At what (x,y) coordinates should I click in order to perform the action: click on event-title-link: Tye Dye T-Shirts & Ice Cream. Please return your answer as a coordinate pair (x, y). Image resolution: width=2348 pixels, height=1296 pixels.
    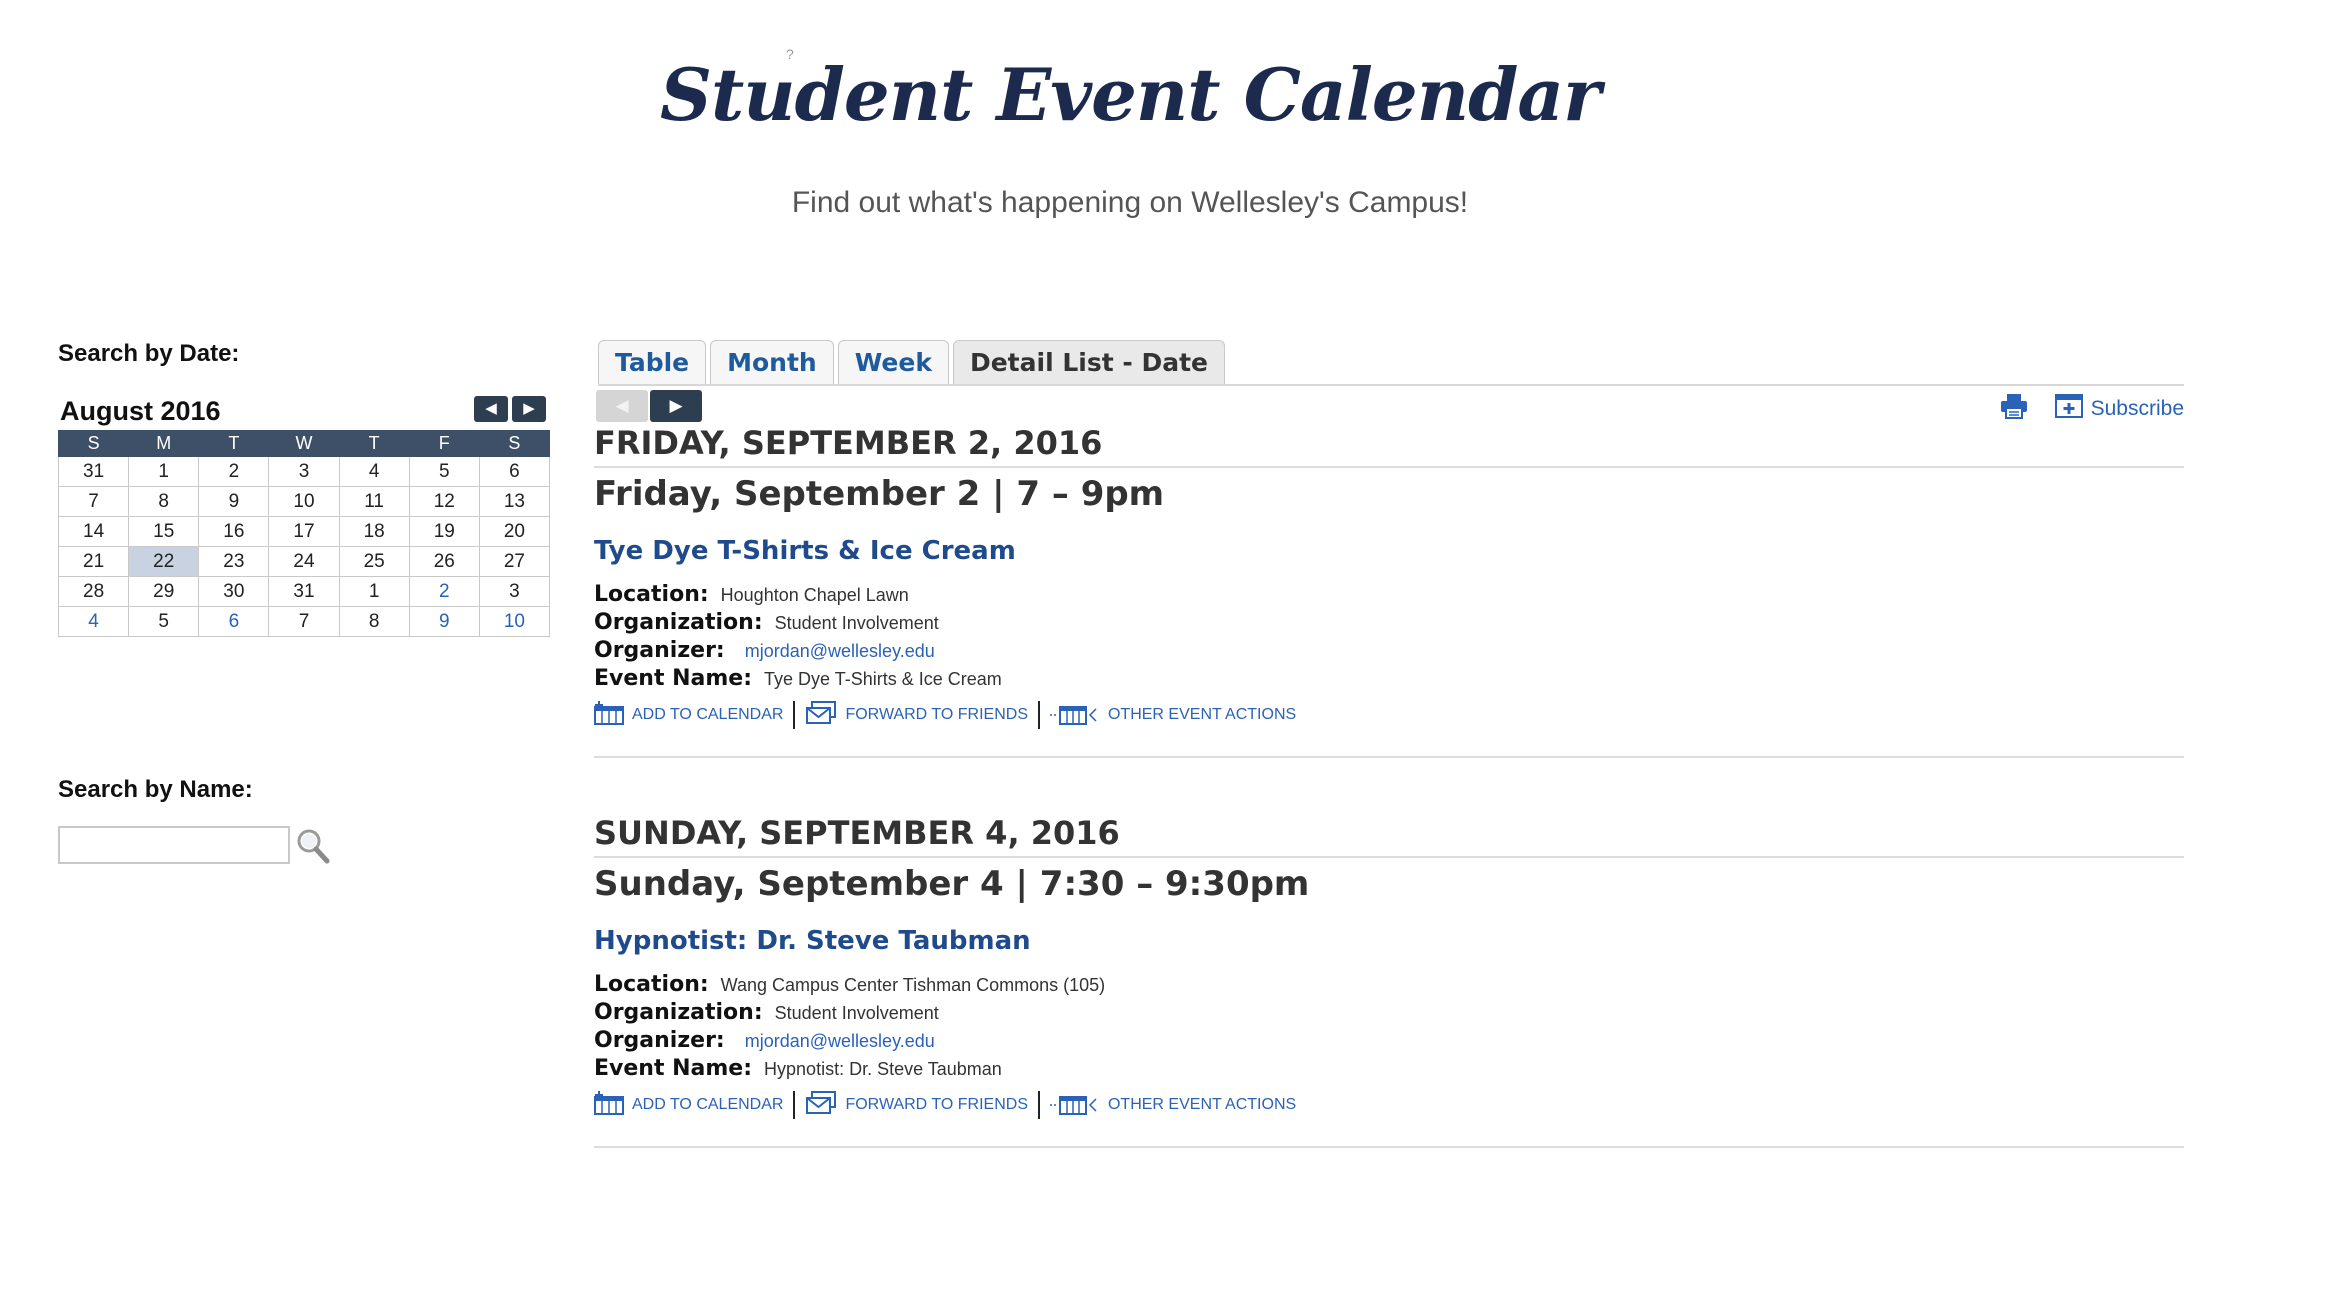
    Looking at the image, I should click on (1389, 551).